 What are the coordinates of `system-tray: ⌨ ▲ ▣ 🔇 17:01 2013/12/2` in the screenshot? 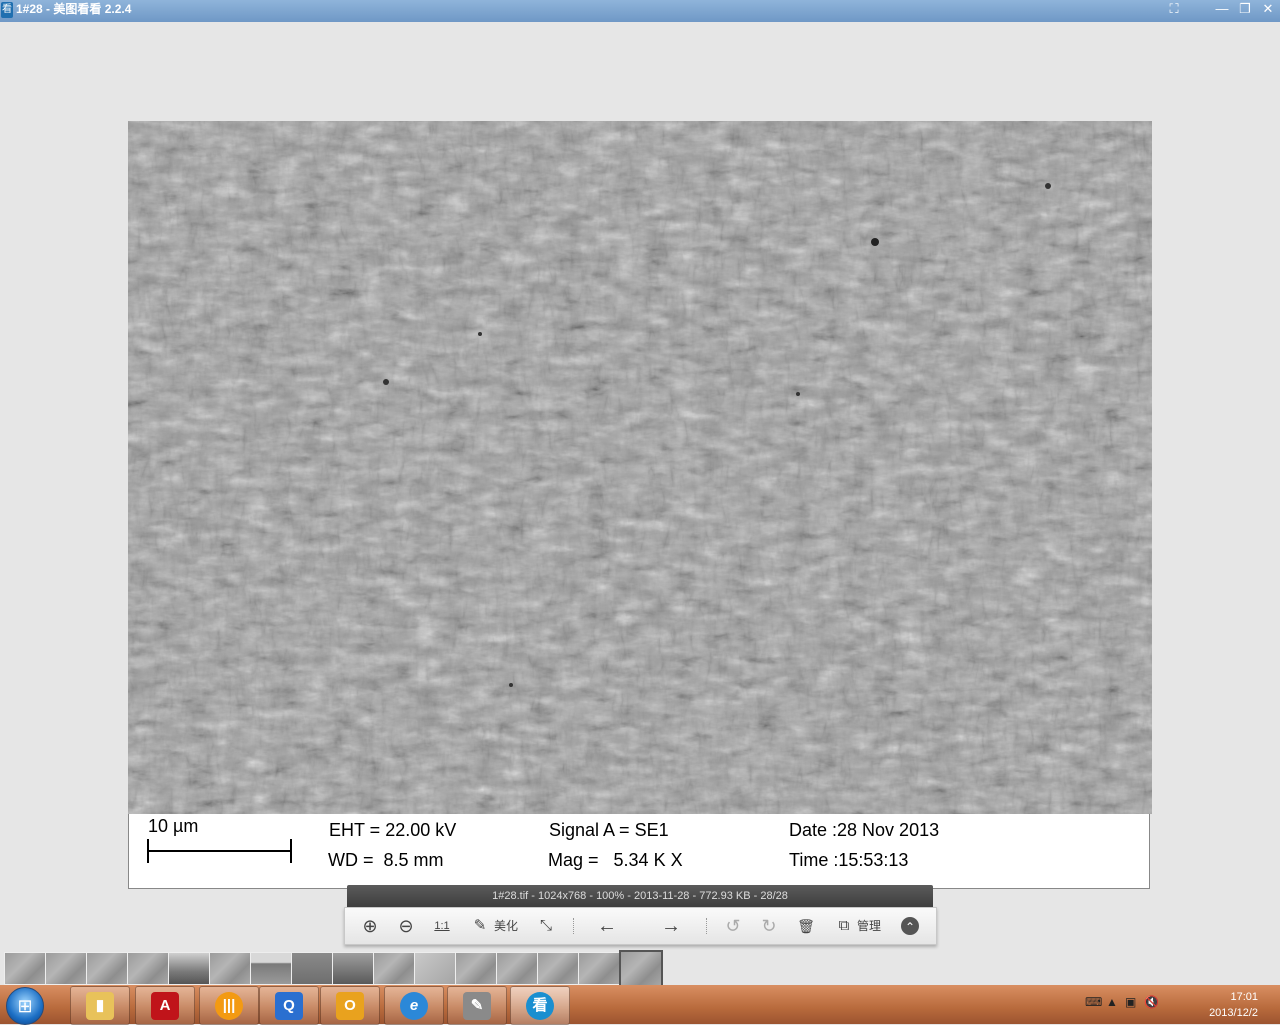 It's located at (1180, 1004).